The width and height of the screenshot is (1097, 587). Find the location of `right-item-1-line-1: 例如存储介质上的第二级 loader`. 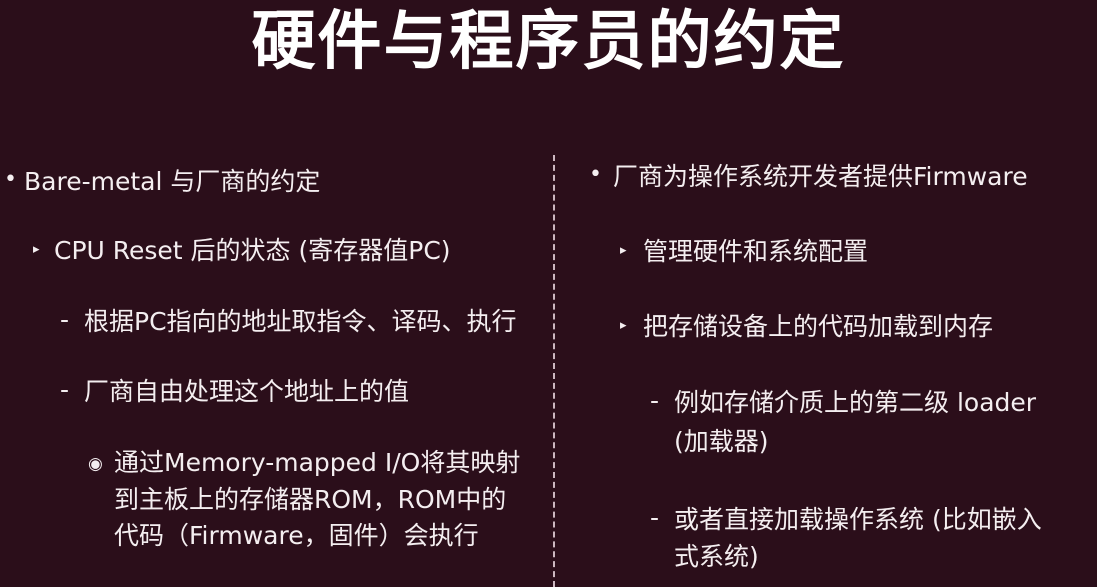

right-item-1-line-1: 例如存储介质上的第二级 loader is located at coordinates (855, 402).